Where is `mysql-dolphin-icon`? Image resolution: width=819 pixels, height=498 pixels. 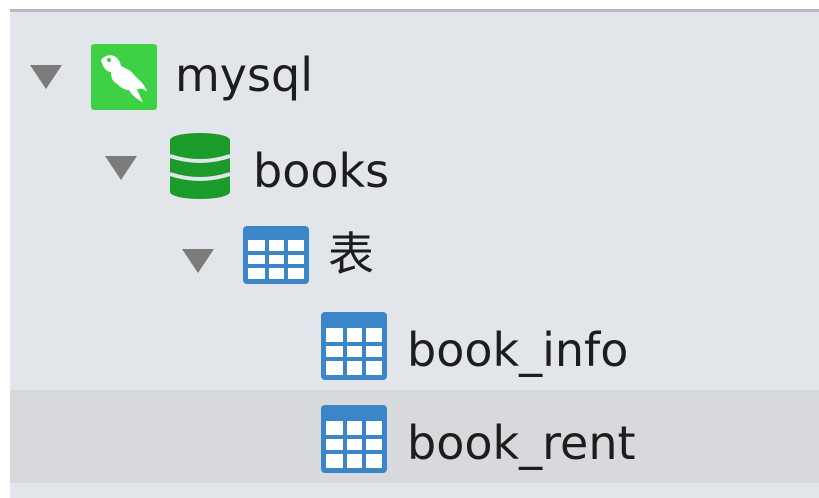
mysql-dolphin-icon is located at coordinates (124, 77).